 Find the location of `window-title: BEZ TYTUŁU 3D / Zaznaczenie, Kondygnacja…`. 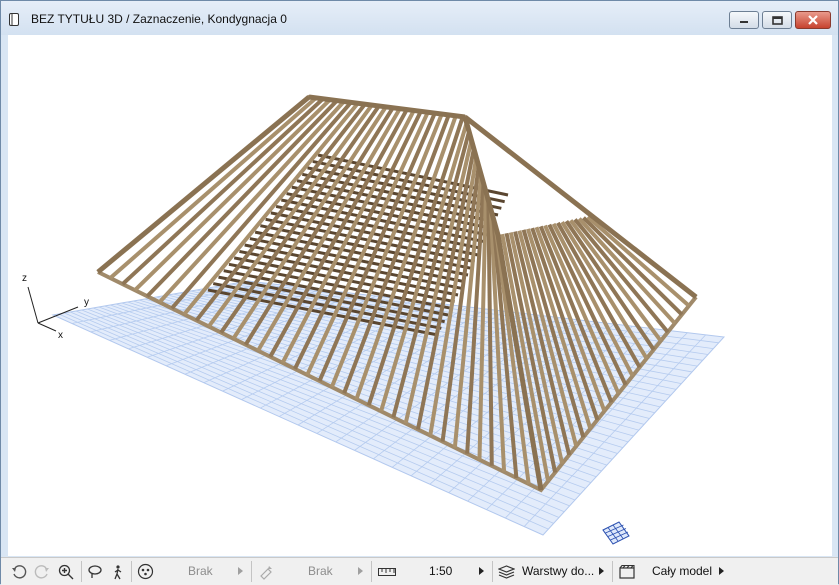

window-title: BEZ TYTUŁU 3D / Zaznaczenie, Kondygnacja… is located at coordinates (159, 19).